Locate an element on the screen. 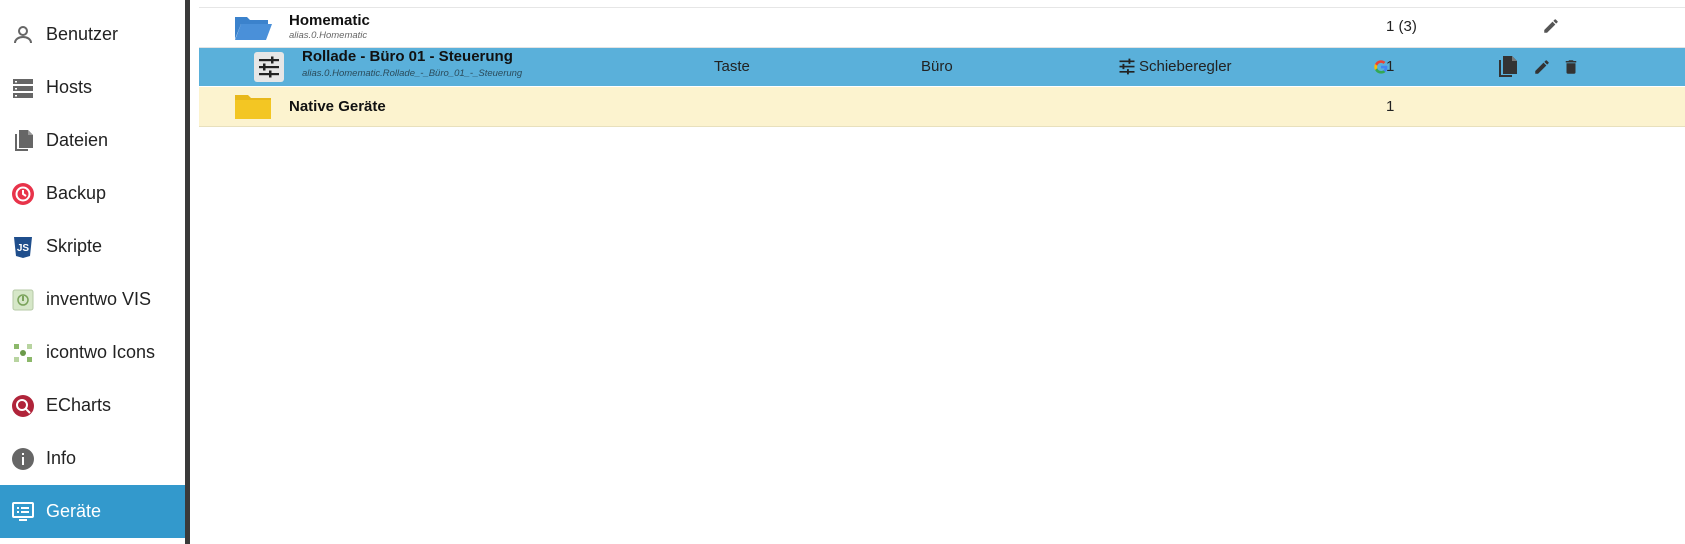  sidebar-item-label: Hosts is located at coordinates (69, 87).